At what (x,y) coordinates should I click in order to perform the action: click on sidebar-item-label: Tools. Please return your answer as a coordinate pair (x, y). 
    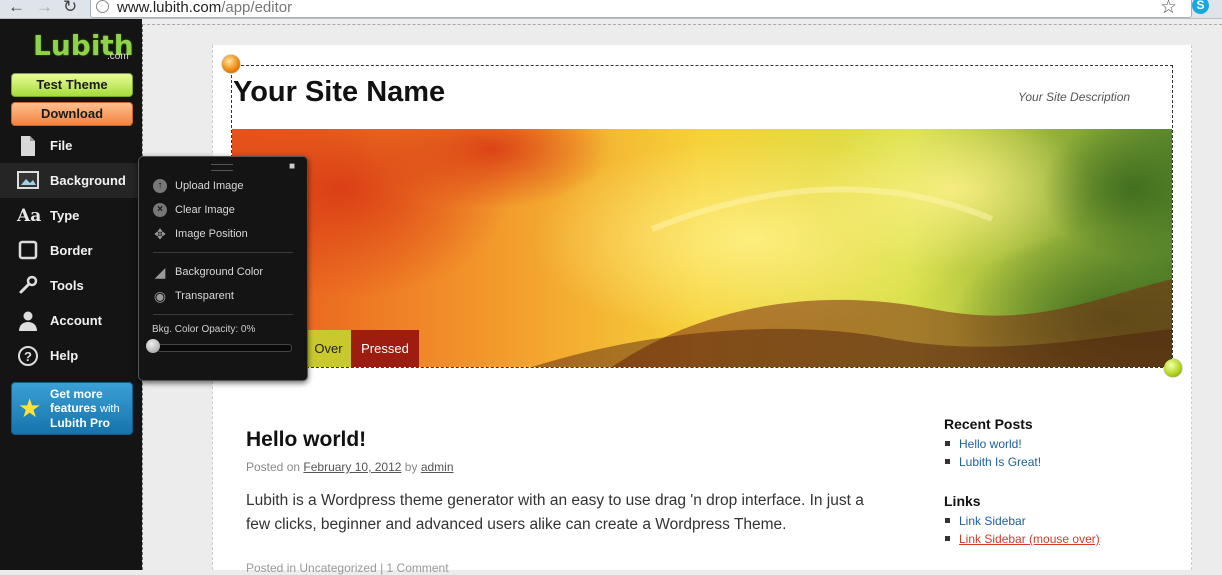
    Looking at the image, I should click on (67, 285).